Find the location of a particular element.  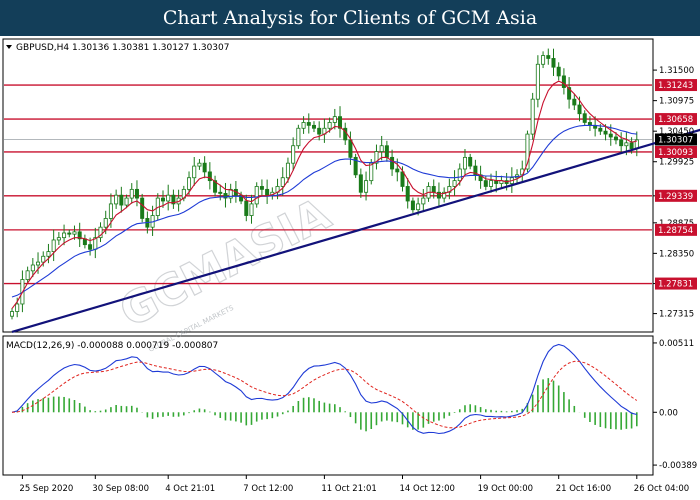

header-bar: Chart Analysis for Clients of GCM Asia is located at coordinates (350, 18).